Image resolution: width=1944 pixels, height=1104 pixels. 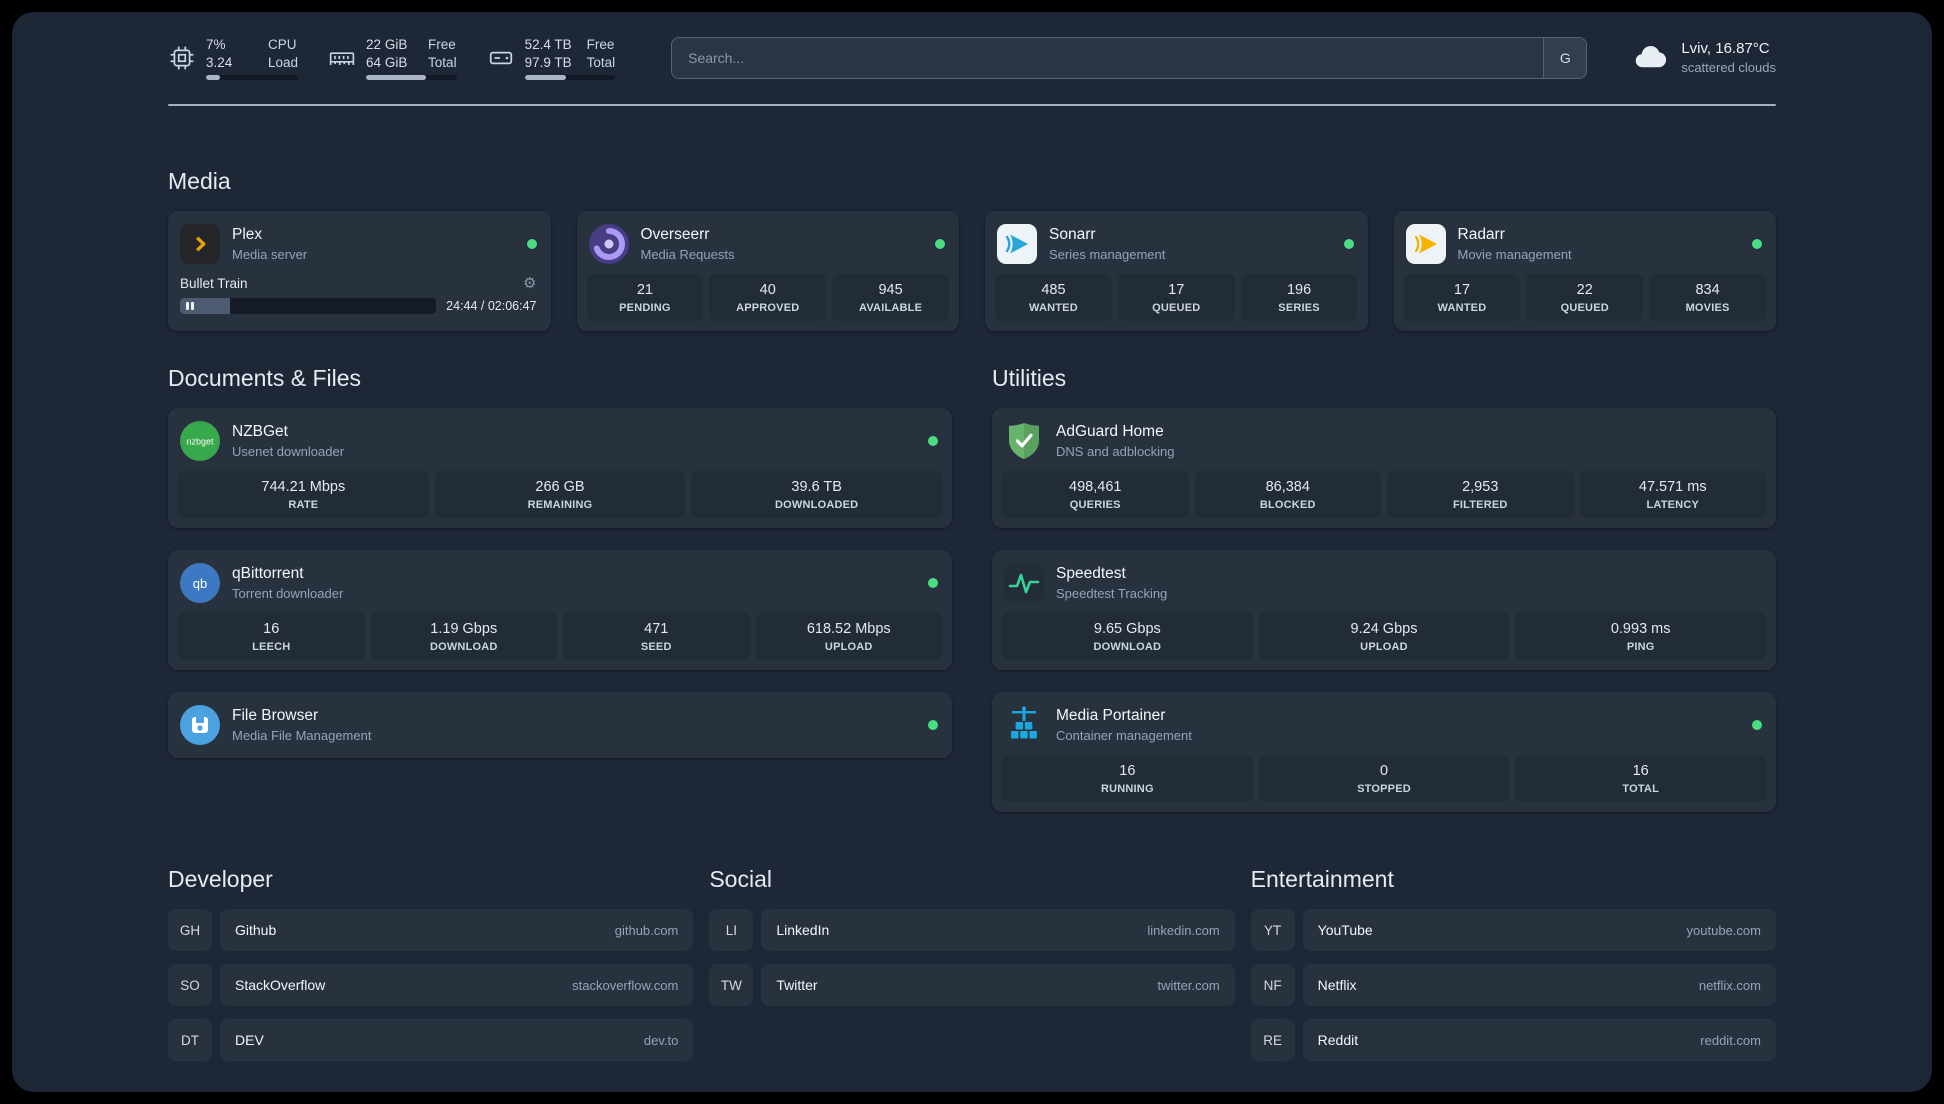 What do you see at coordinates (302, 736) in the screenshot?
I see `service-subtitle: Media File Management` at bounding box center [302, 736].